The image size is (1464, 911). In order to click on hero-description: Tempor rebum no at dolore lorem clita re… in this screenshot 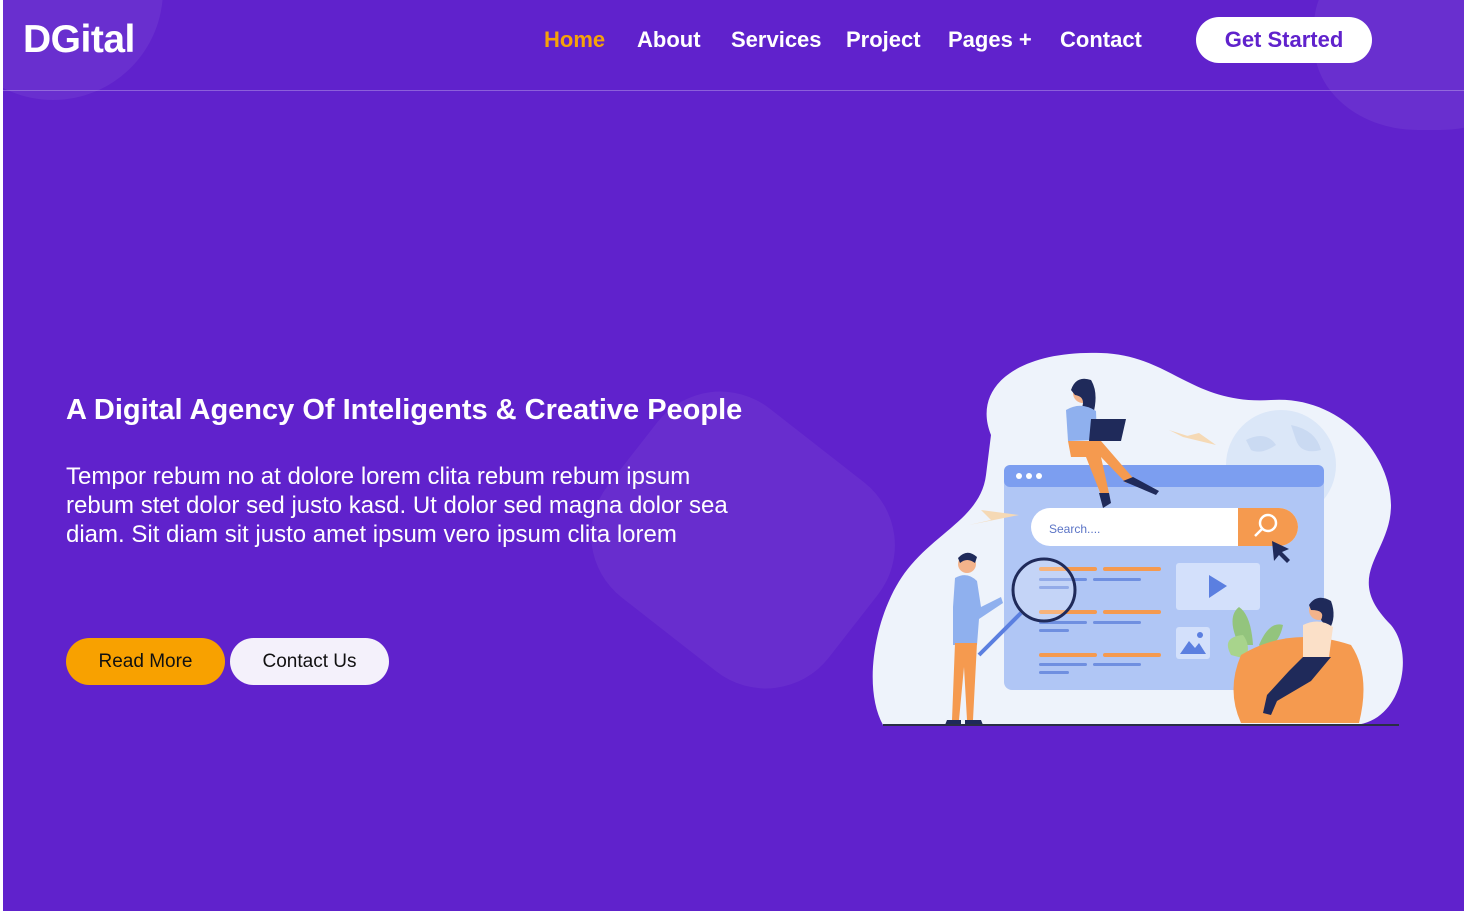, I will do `click(397, 505)`.